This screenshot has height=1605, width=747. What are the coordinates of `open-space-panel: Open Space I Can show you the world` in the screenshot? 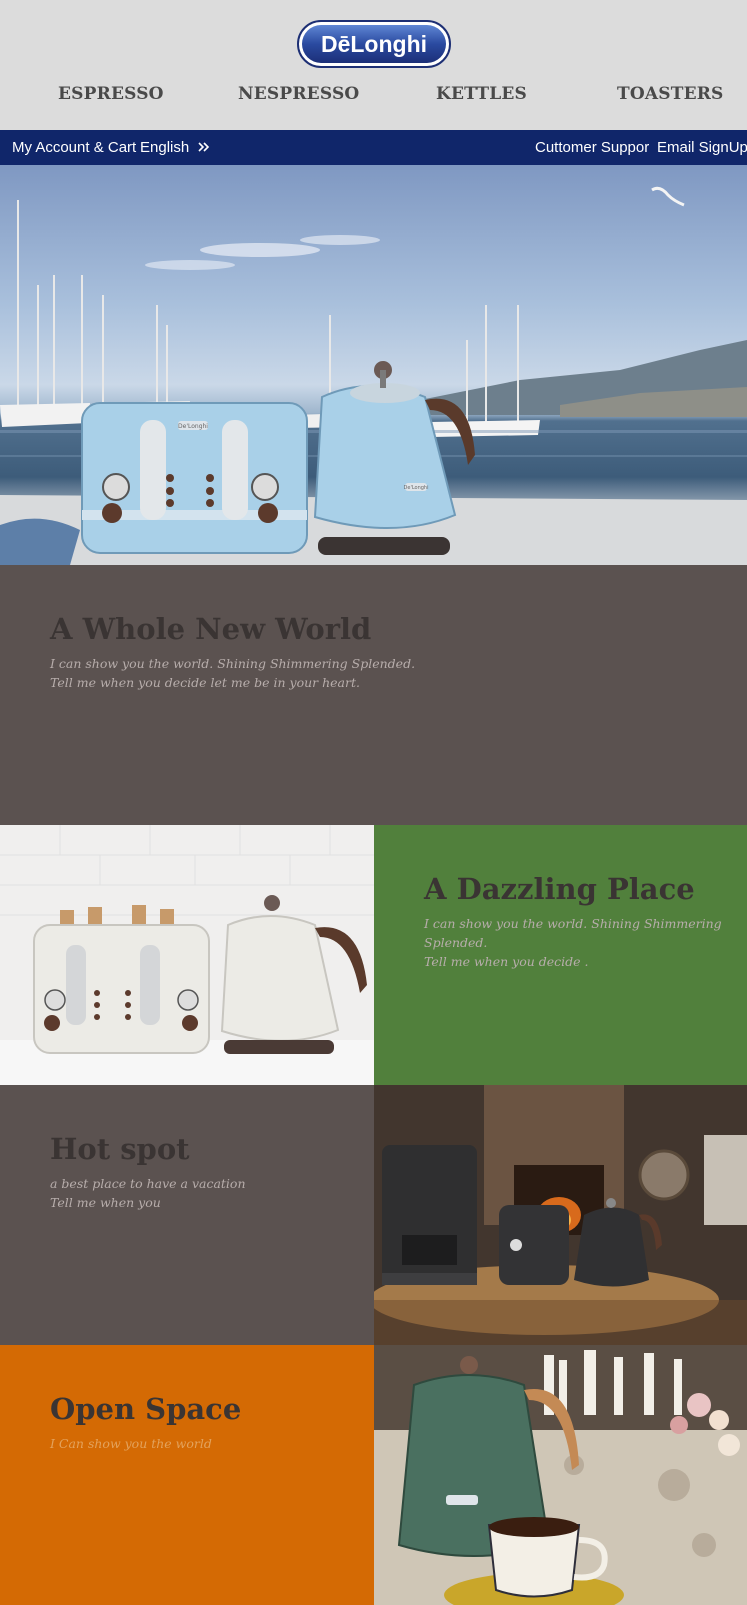 It's located at (187, 1475).